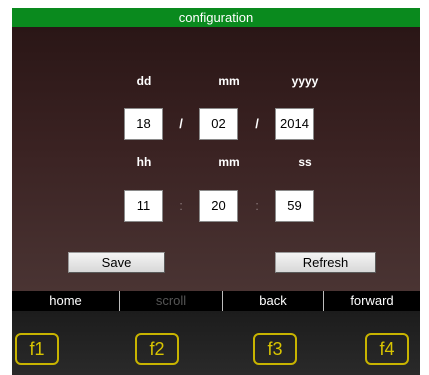 The height and width of the screenshot is (375, 429). I want to click on minute-label: mm, so click(229, 162).